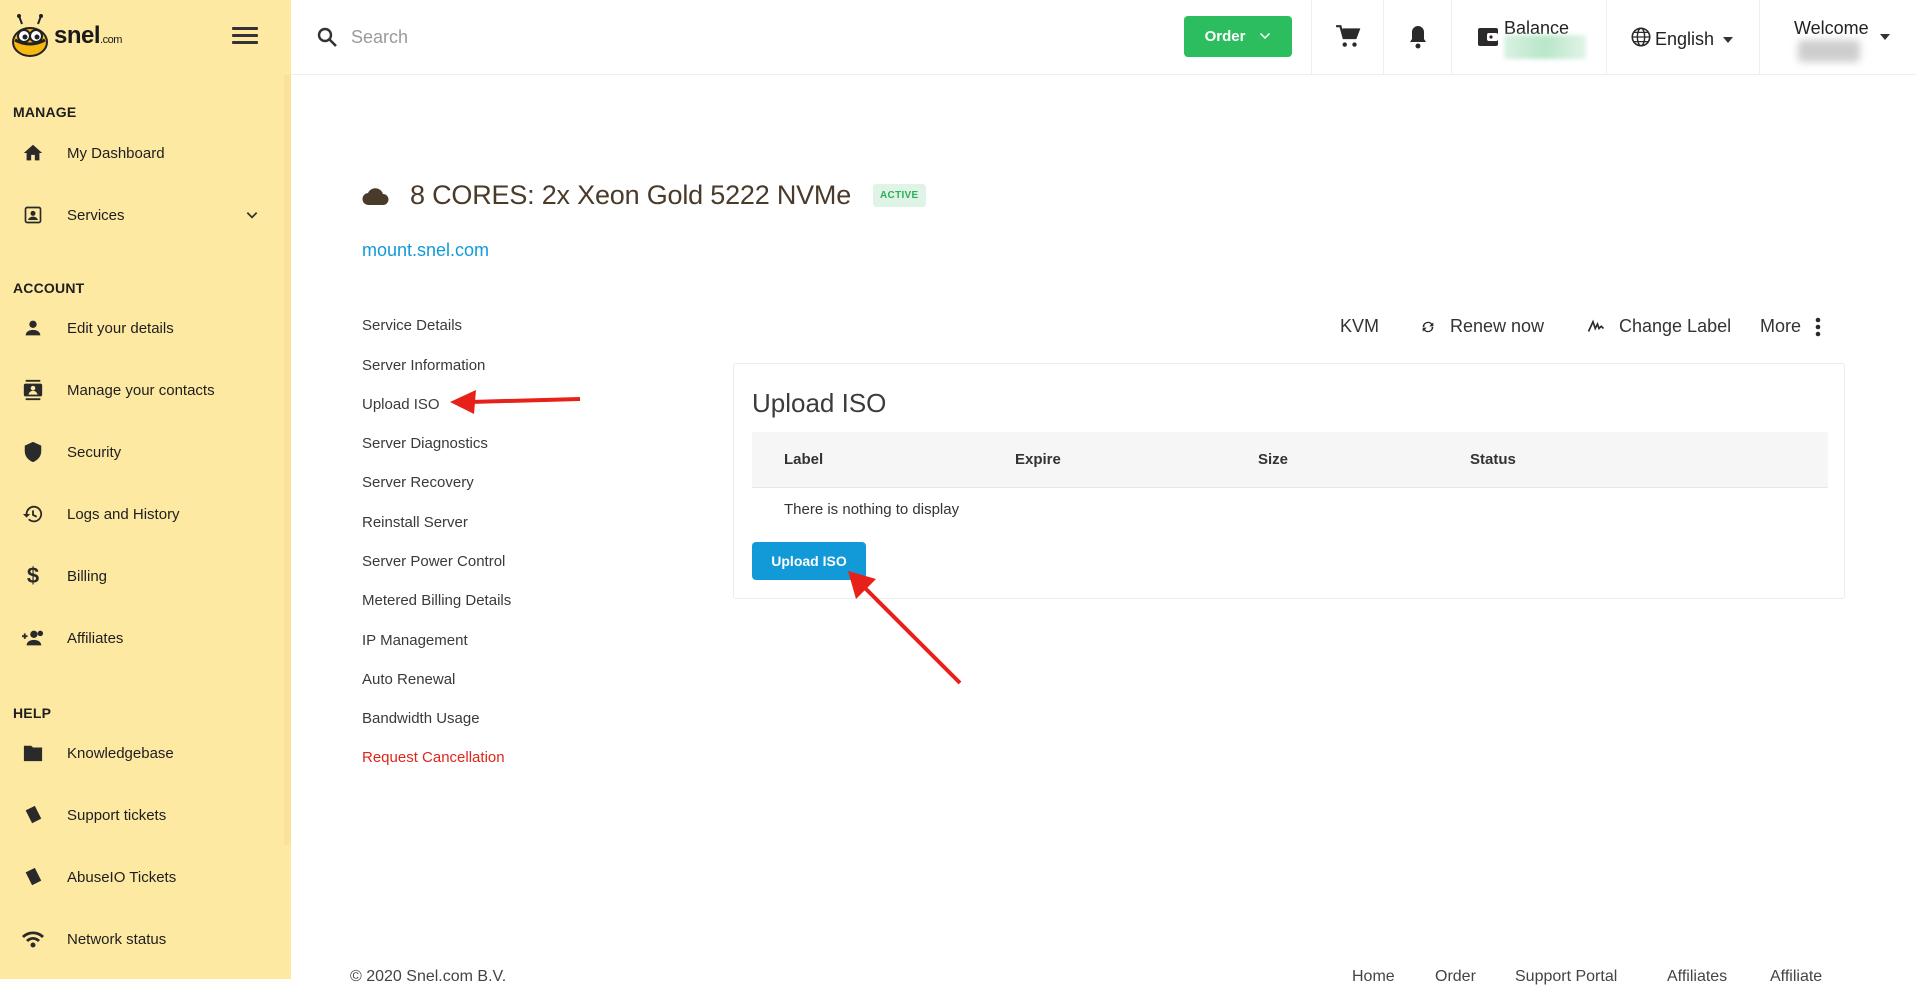 The height and width of the screenshot is (986, 1916). What do you see at coordinates (1566, 977) in the screenshot?
I see `footer-link: Support Portal` at bounding box center [1566, 977].